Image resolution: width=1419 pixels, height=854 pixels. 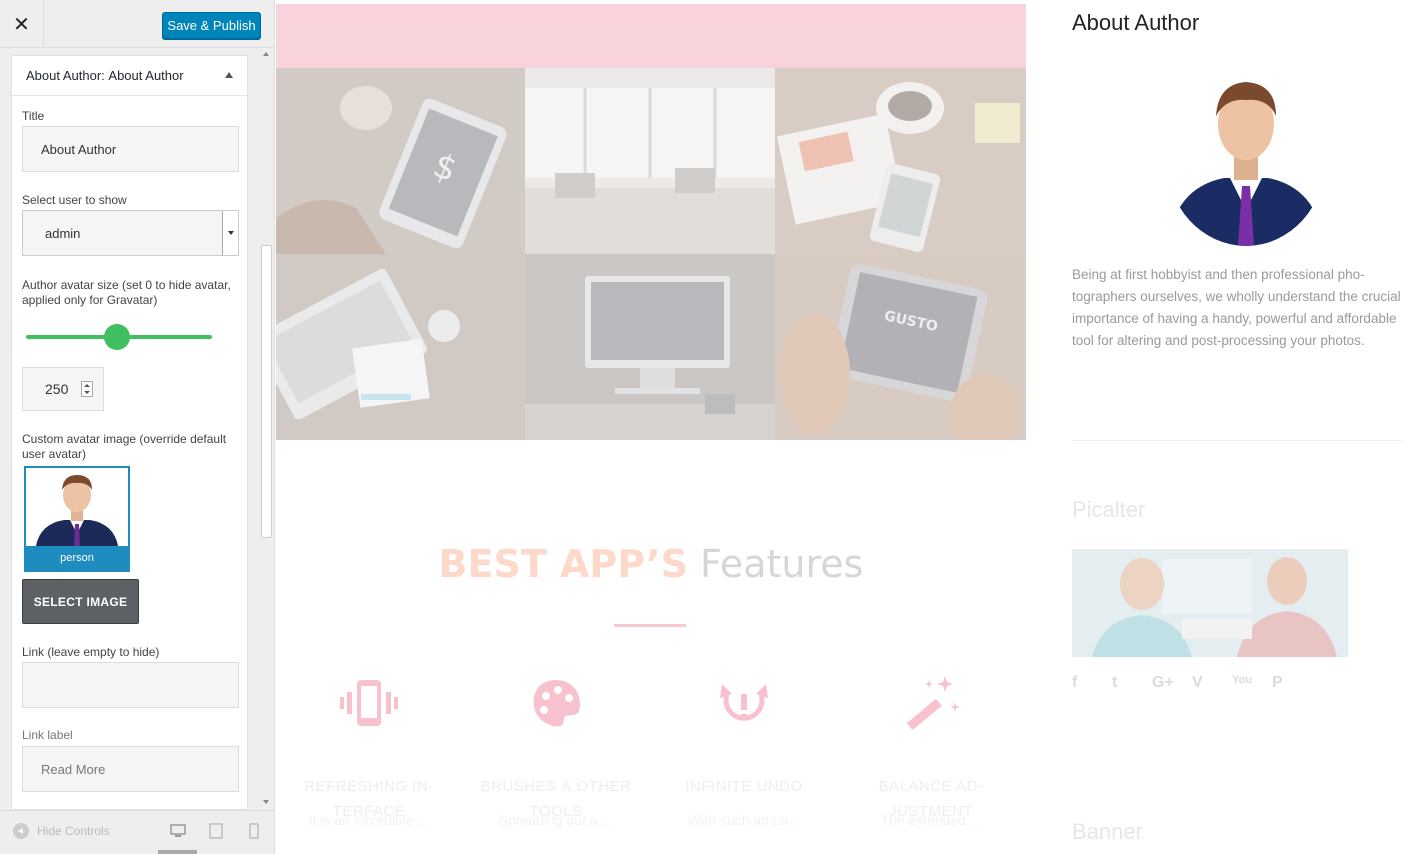 What do you see at coordinates (74, 200) in the screenshot?
I see `user-select-label: Select user to show` at bounding box center [74, 200].